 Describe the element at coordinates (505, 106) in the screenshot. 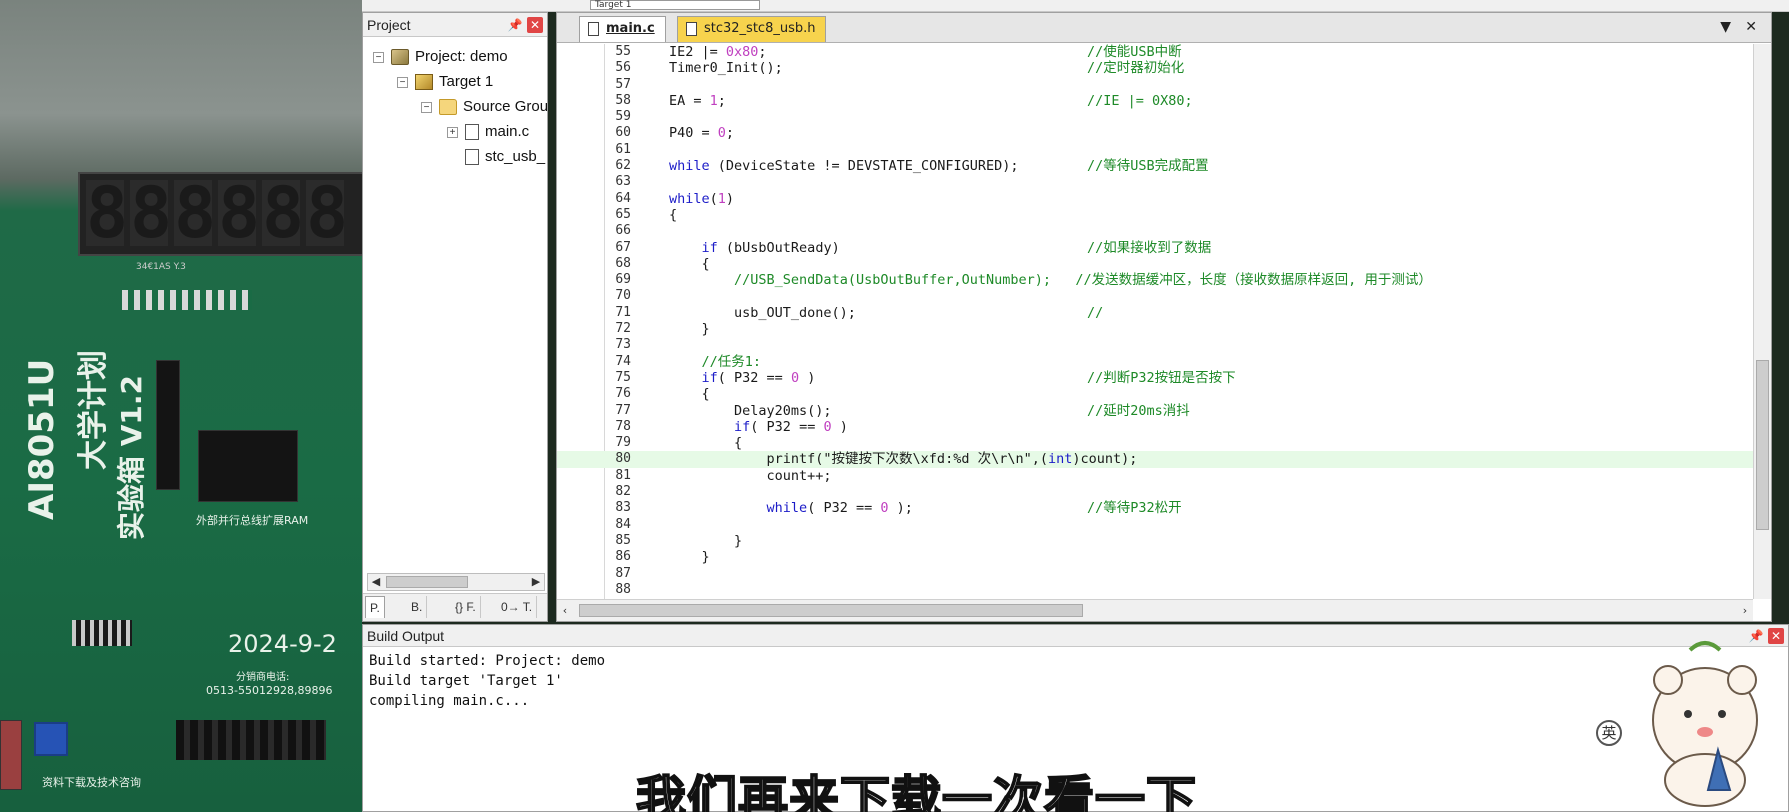

I see `tree-label: Source Grou` at that location.